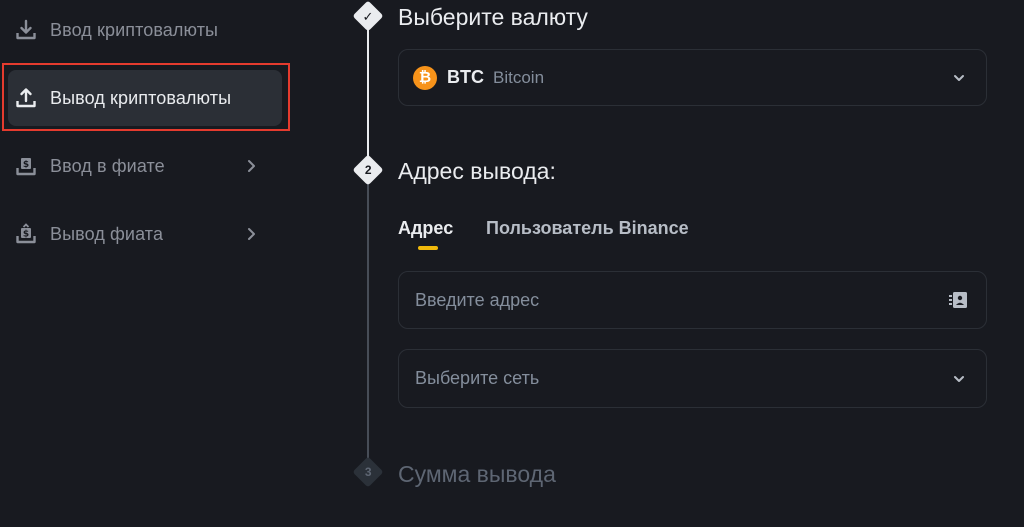 This screenshot has height=527, width=1024. I want to click on currency-select: ₿ BTC Bitcoin, so click(692, 77).